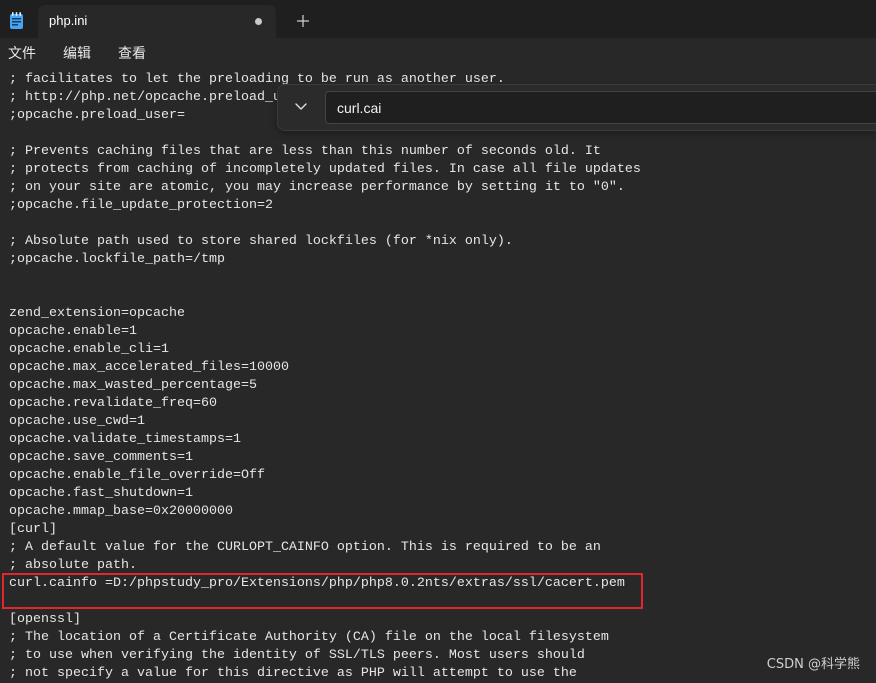 The image size is (876, 683). What do you see at coordinates (68, 20) in the screenshot?
I see `tab-title: php.ini` at bounding box center [68, 20].